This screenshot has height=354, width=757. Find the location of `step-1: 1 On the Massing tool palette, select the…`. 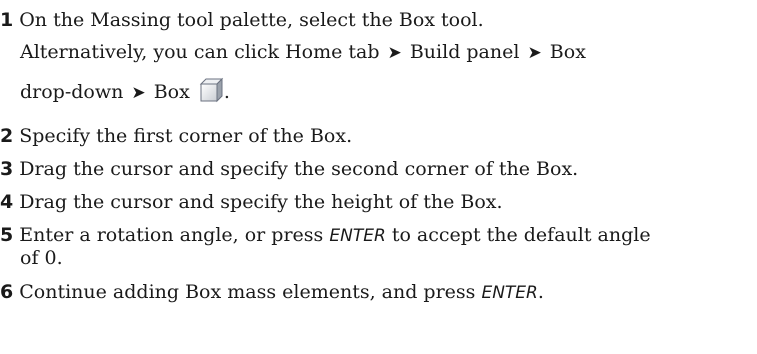

step-1: 1 On the Massing tool palette, select the… is located at coordinates (242, 20).